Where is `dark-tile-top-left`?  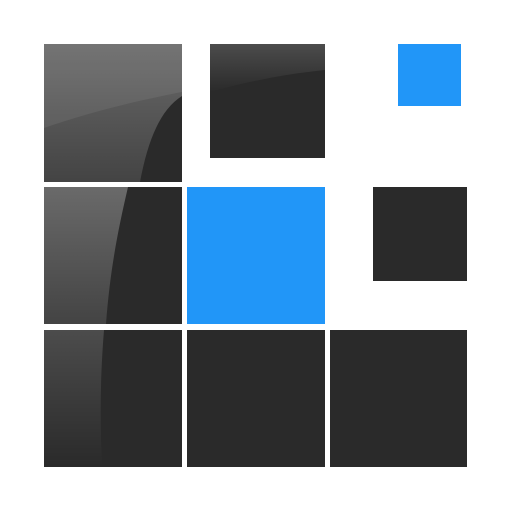 dark-tile-top-left is located at coordinates (113, 113).